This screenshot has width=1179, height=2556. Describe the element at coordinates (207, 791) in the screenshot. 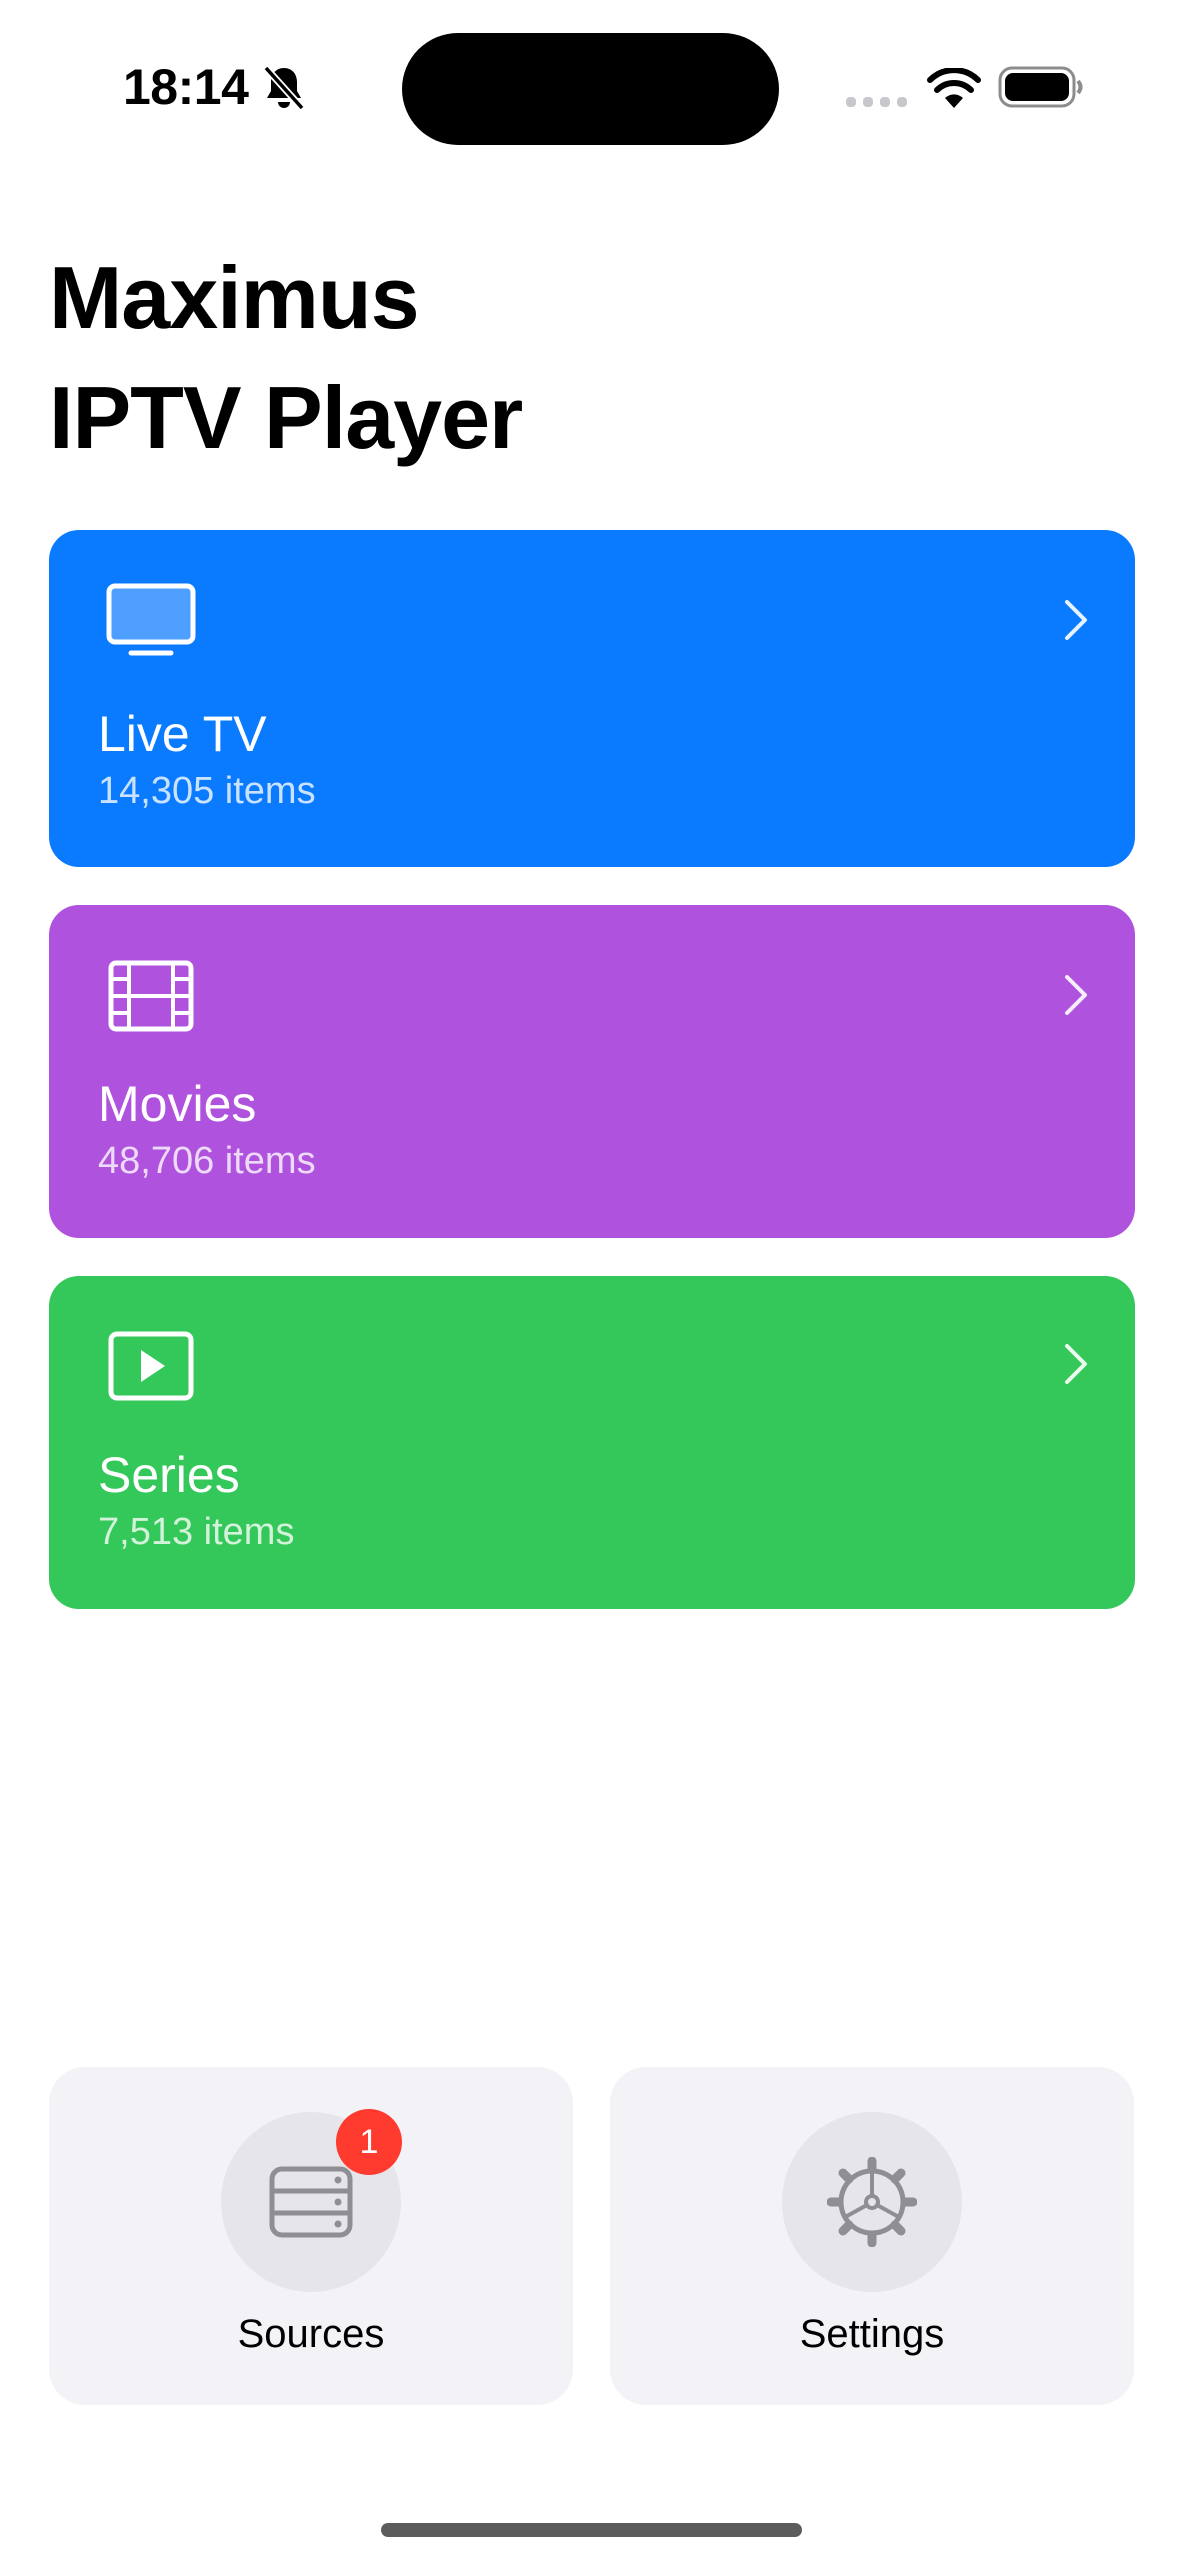

I see `live-tv-count: 14,305 items` at that location.